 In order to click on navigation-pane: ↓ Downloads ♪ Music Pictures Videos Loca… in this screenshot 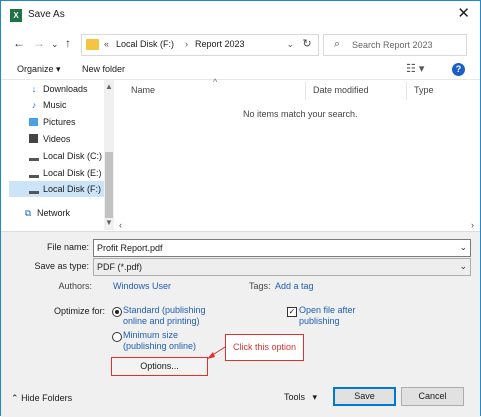, I will do `click(58, 155)`.